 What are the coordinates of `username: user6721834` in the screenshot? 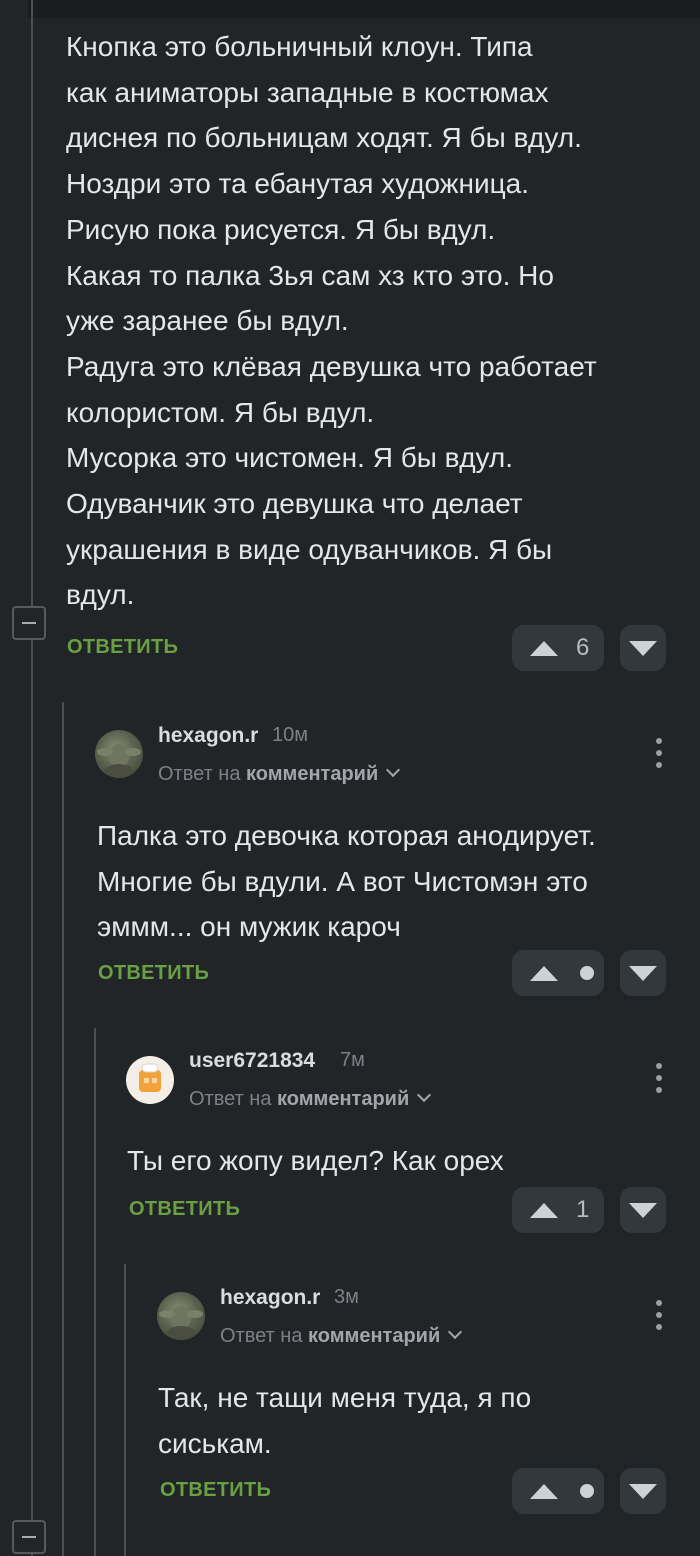 It's located at (252, 1061).